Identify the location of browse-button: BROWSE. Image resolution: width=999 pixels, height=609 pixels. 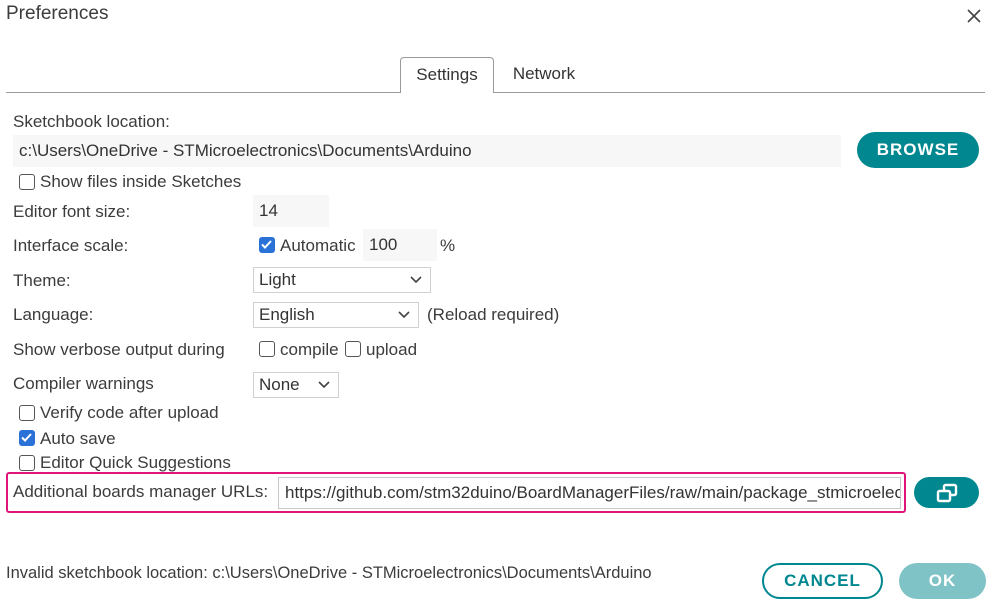
(918, 150).